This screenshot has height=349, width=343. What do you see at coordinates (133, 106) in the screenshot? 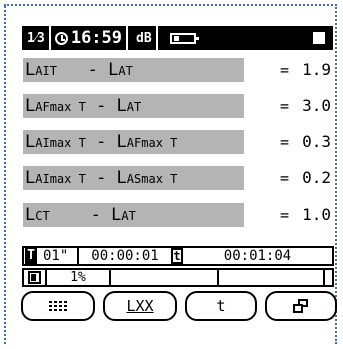
I see `result-label: LAFmax T - LAT` at bounding box center [133, 106].